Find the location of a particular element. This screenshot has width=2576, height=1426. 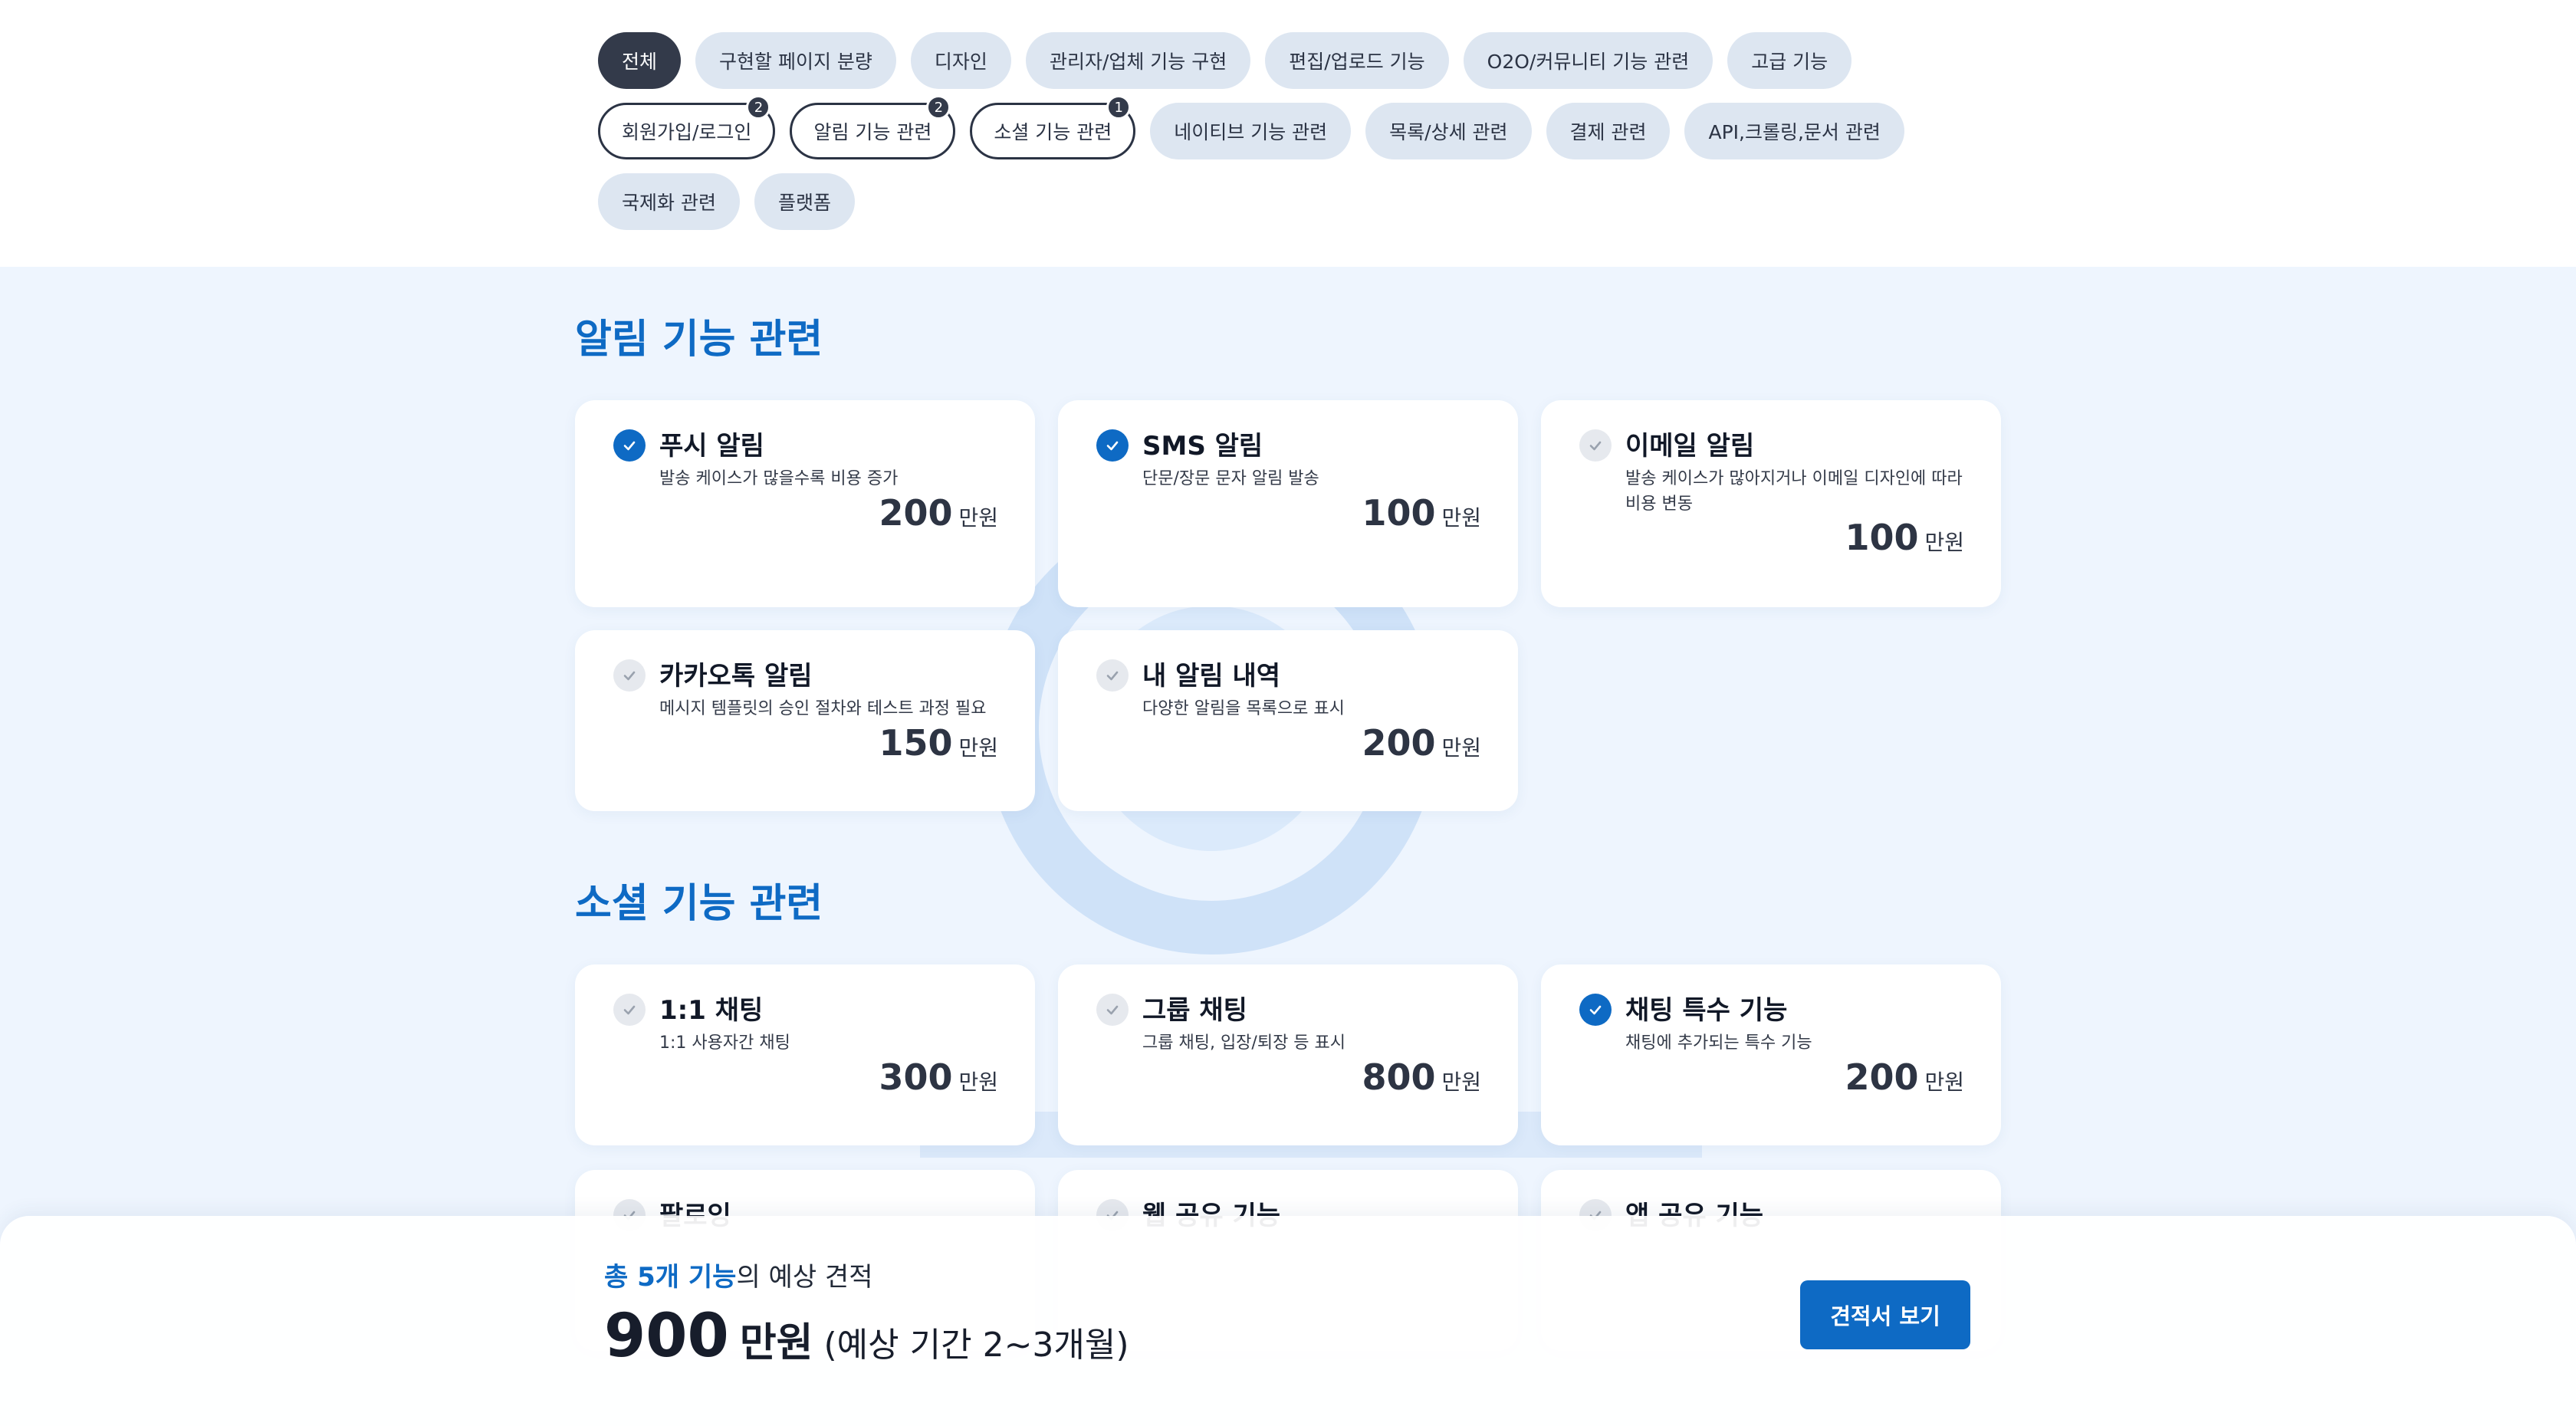

chip-label: 관리자/업체 기능 구현 is located at coordinates (1138, 62).